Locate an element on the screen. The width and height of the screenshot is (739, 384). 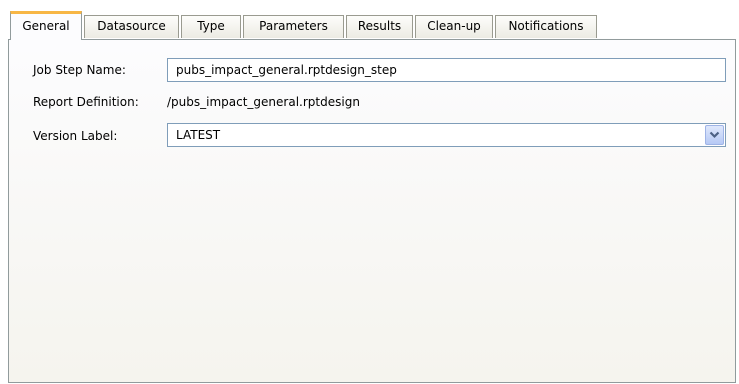
report-definition-value: /pubs_impact_general.rptdesign is located at coordinates (263, 102).